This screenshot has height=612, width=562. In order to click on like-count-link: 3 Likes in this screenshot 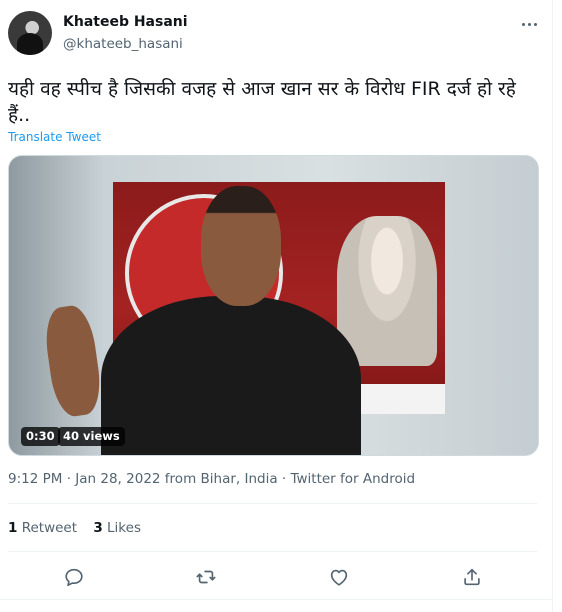, I will do `click(117, 528)`.